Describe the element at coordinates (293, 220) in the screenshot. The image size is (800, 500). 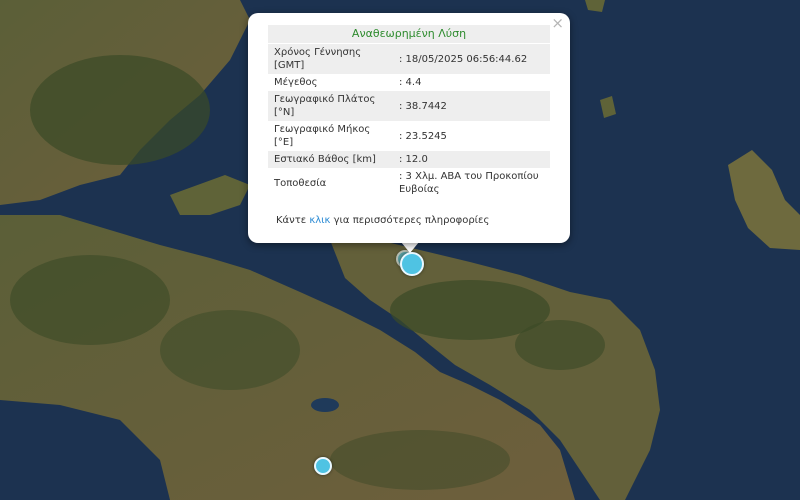
I see `footer-text-before: Κάντε` at that location.